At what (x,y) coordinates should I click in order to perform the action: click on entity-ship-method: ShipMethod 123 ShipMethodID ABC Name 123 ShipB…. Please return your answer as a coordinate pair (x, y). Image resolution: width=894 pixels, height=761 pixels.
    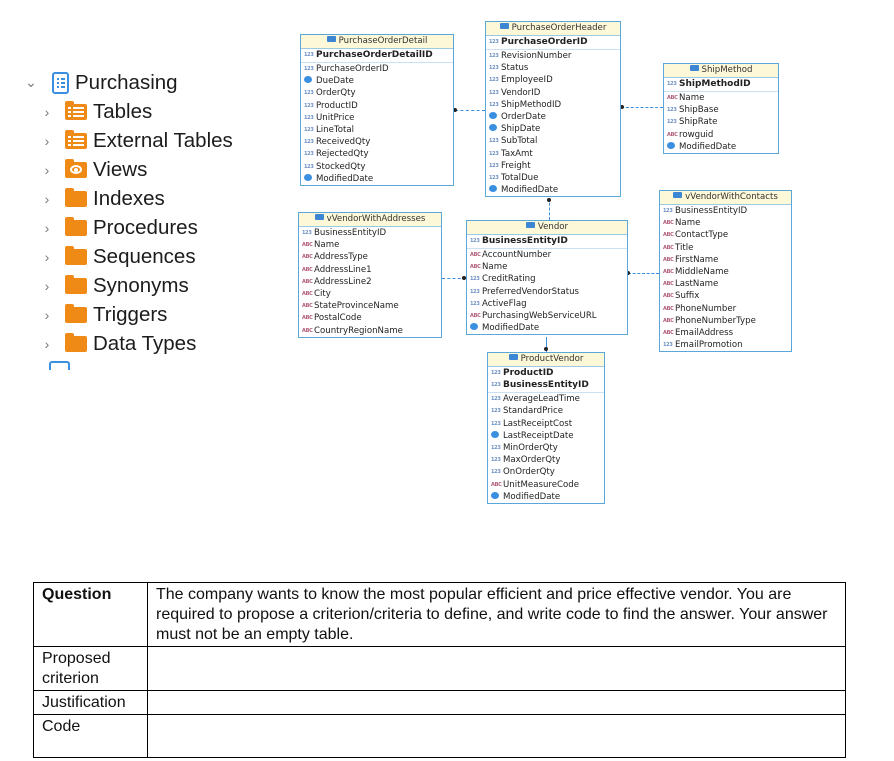
    Looking at the image, I should click on (721, 108).